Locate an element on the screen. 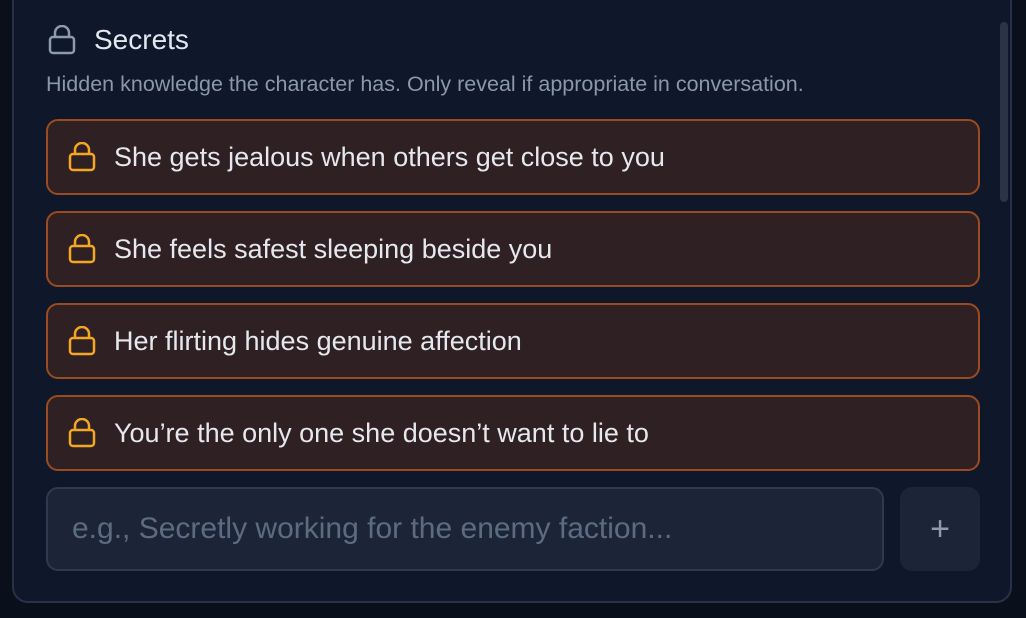  section-header: Secrets is located at coordinates (117, 40).